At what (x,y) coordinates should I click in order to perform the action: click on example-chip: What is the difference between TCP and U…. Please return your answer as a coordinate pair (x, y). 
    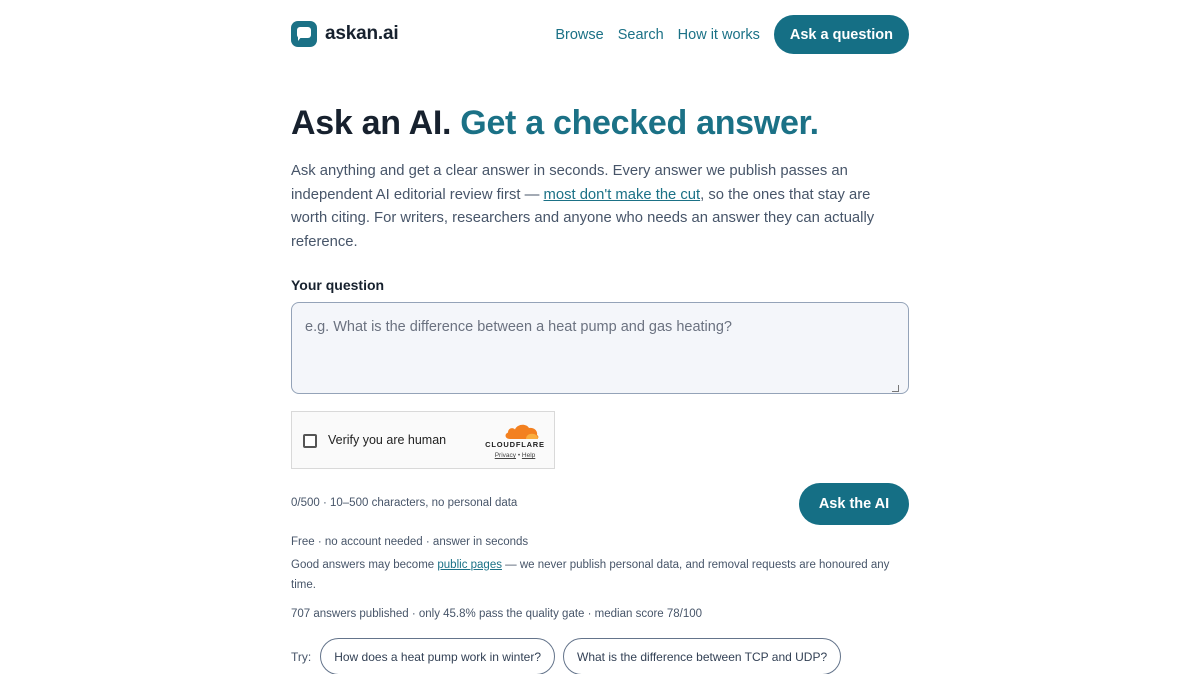
    Looking at the image, I should click on (702, 656).